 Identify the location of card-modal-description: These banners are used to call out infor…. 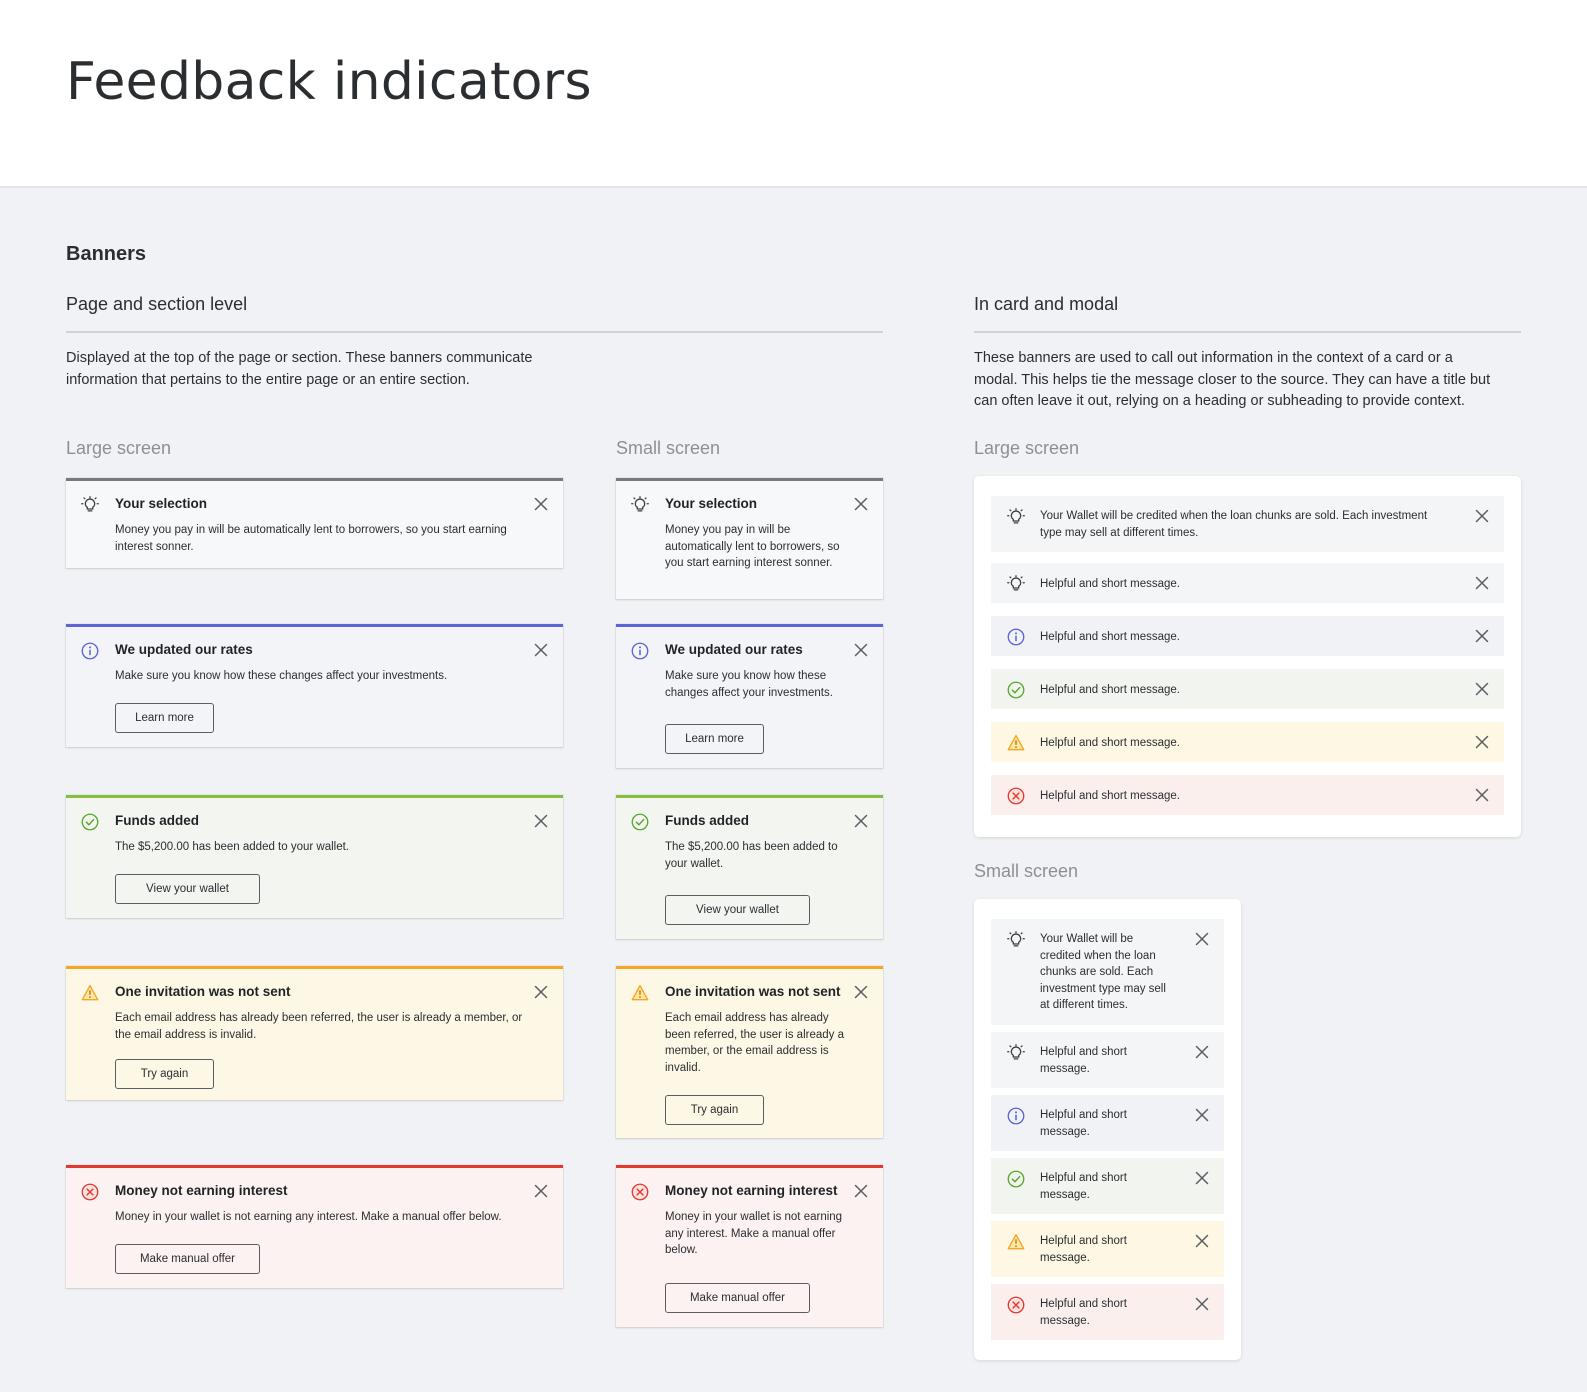
(1254, 380).